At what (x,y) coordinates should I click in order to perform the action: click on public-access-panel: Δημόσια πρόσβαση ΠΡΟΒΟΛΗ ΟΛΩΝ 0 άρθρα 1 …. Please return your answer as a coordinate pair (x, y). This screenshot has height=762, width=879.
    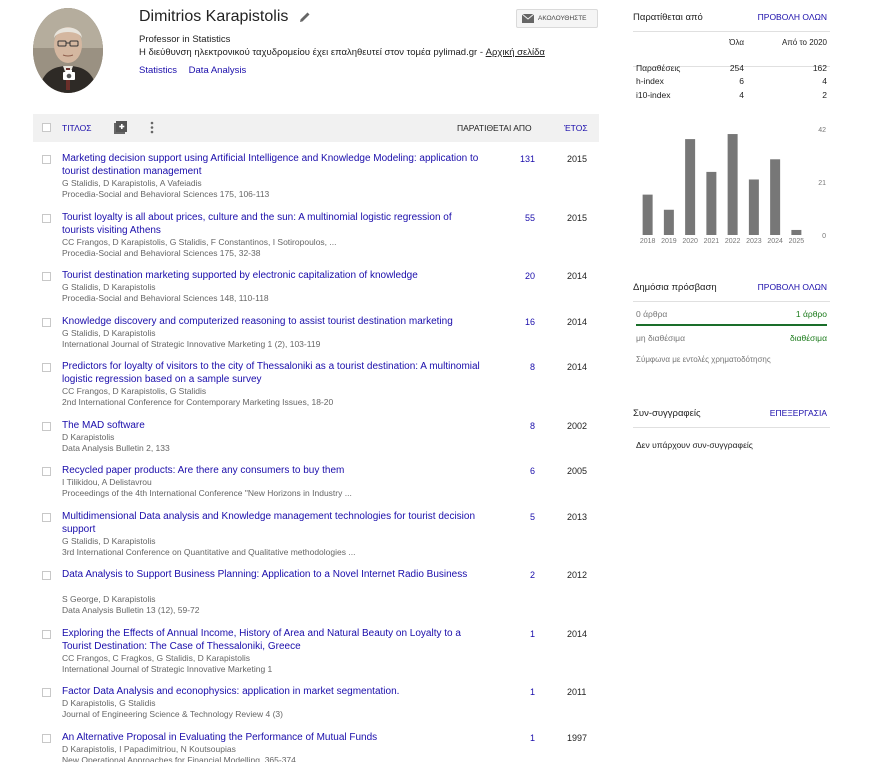
    Looking at the image, I should click on (731, 327).